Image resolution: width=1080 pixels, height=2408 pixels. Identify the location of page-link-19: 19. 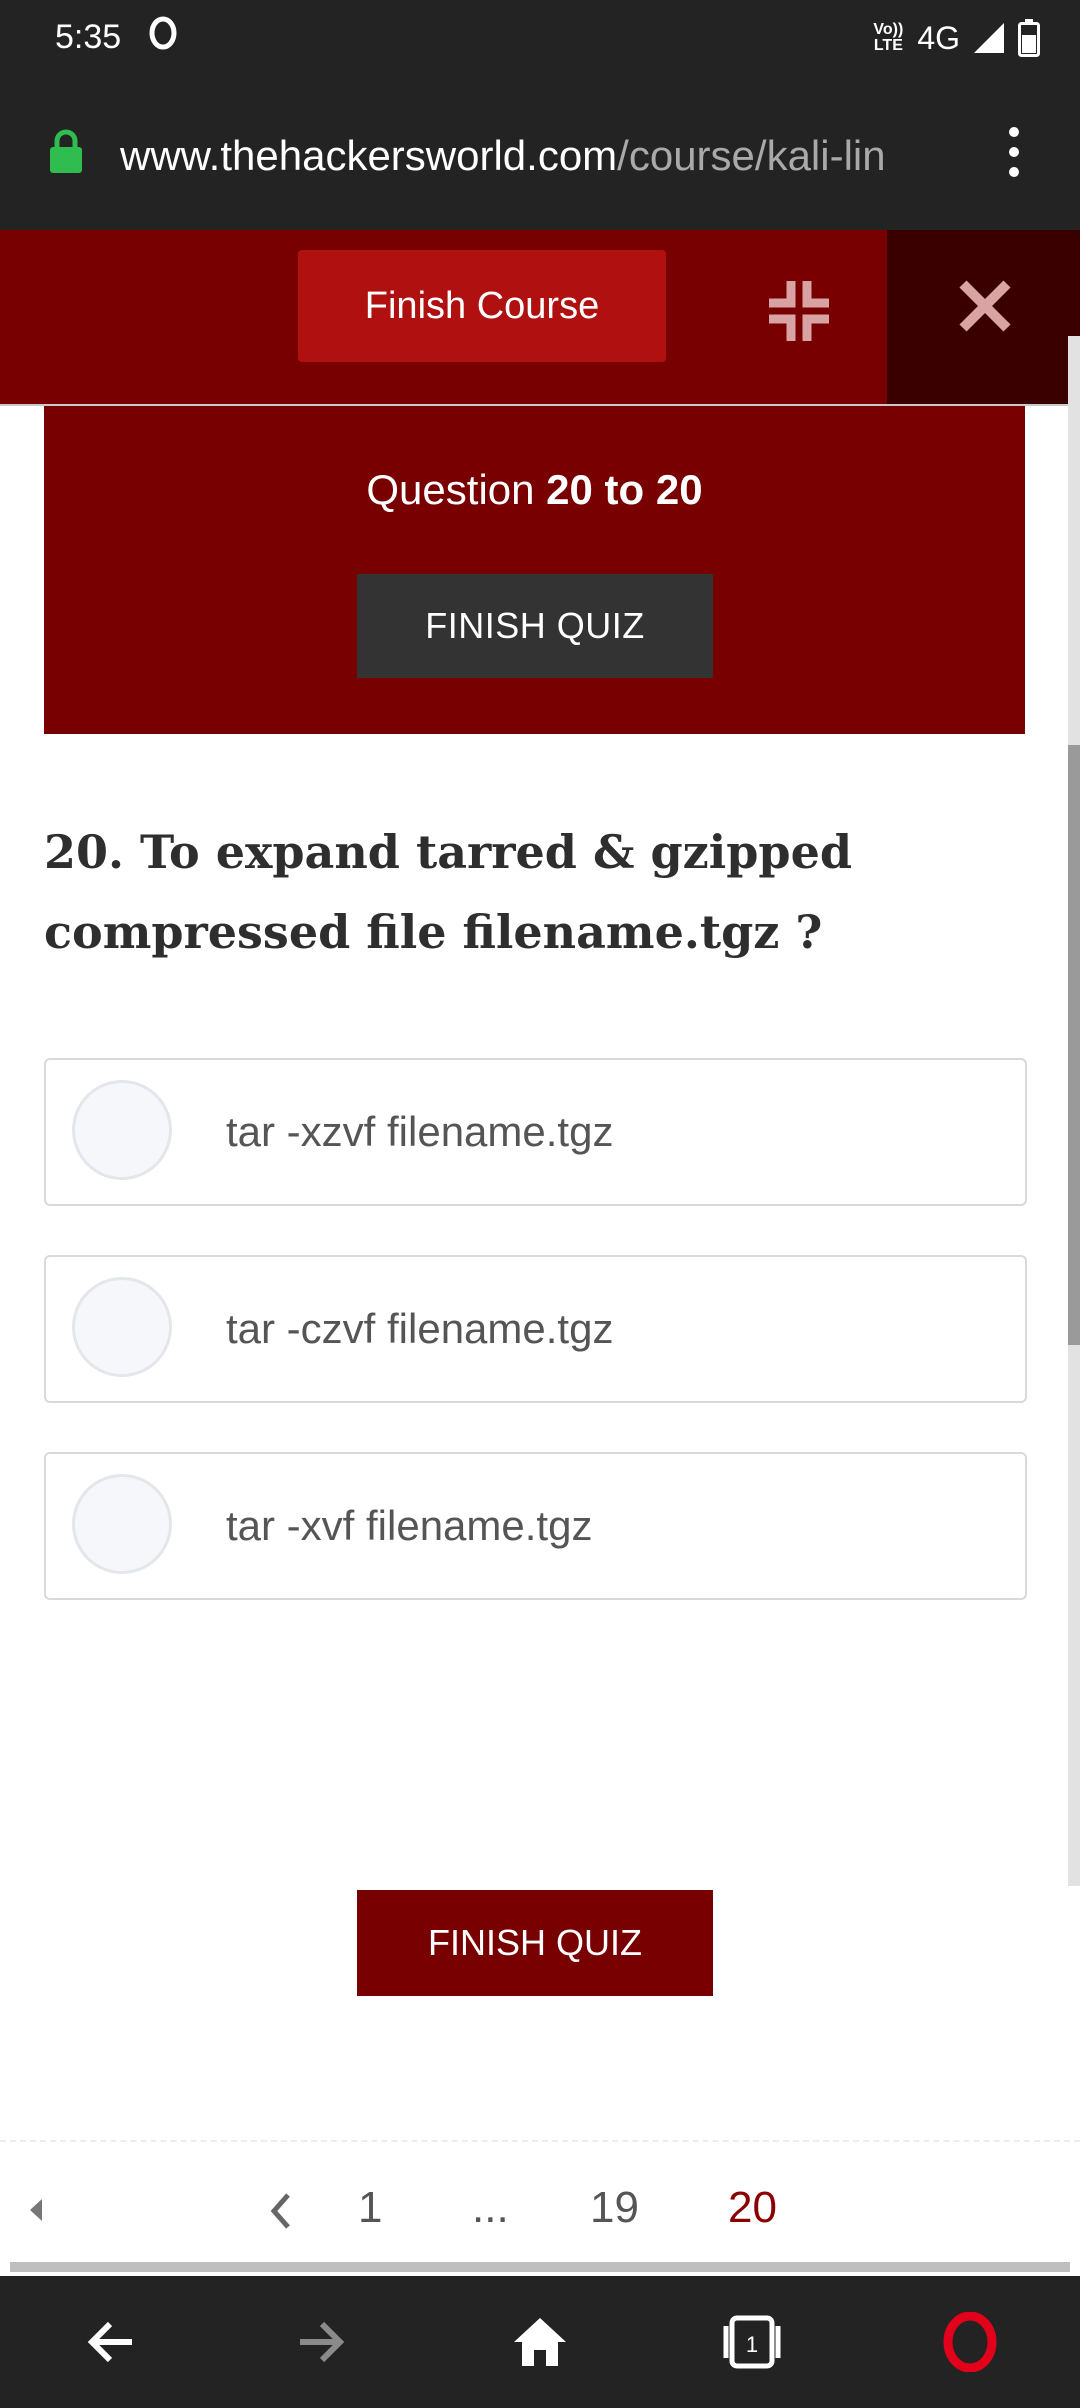
(614, 2208).